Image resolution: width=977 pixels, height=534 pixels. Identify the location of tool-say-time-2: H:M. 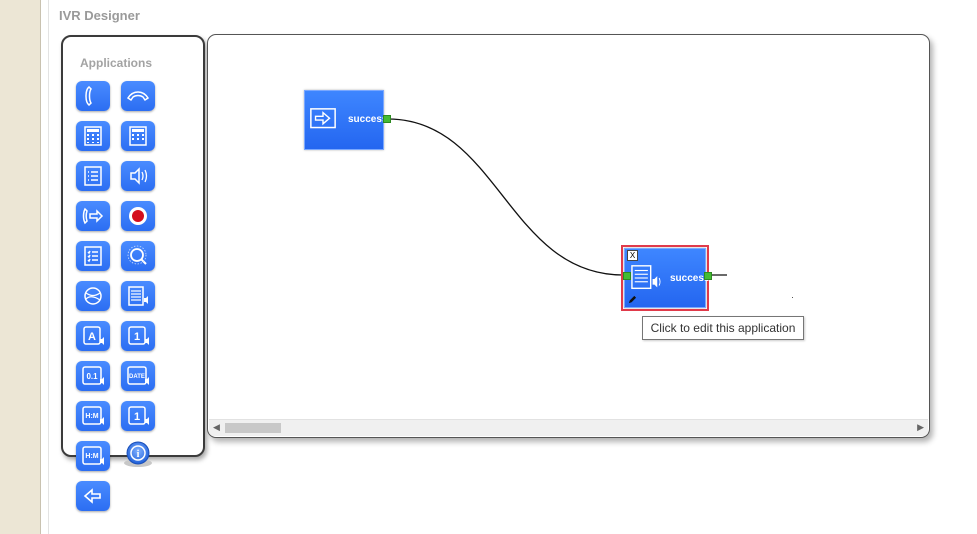
(93, 456).